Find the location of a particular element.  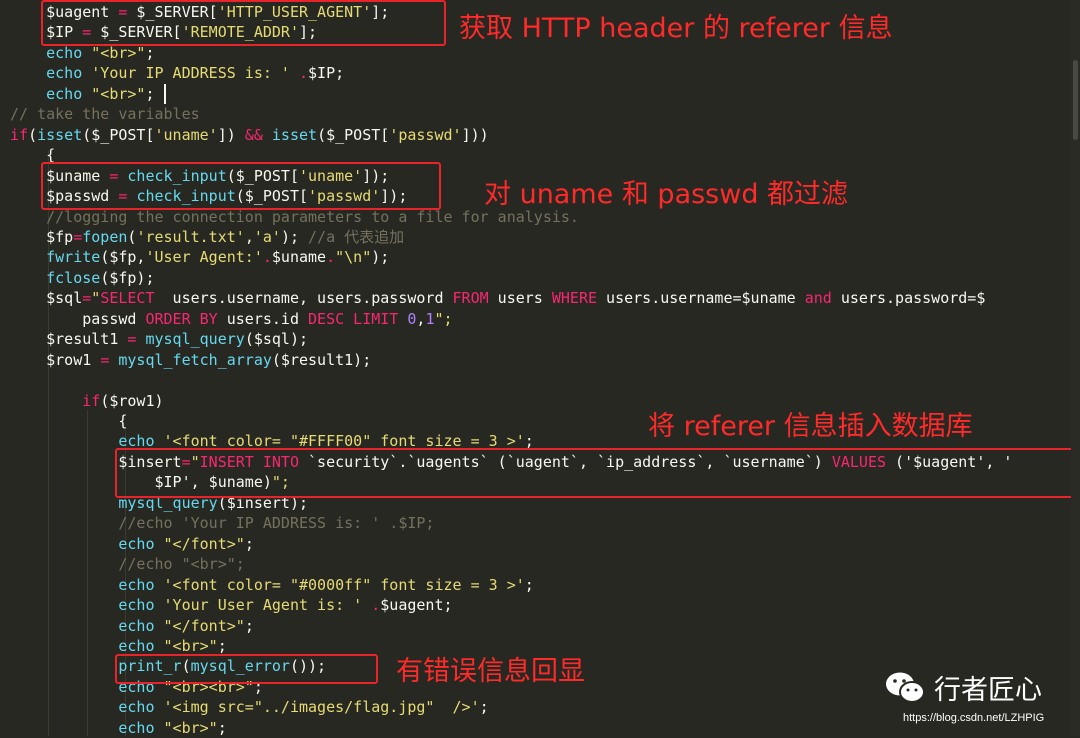

code-token: FROM is located at coordinates (470, 298).